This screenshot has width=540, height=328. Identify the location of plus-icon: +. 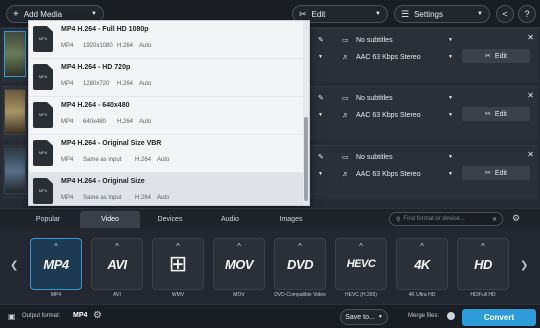
(16, 14).